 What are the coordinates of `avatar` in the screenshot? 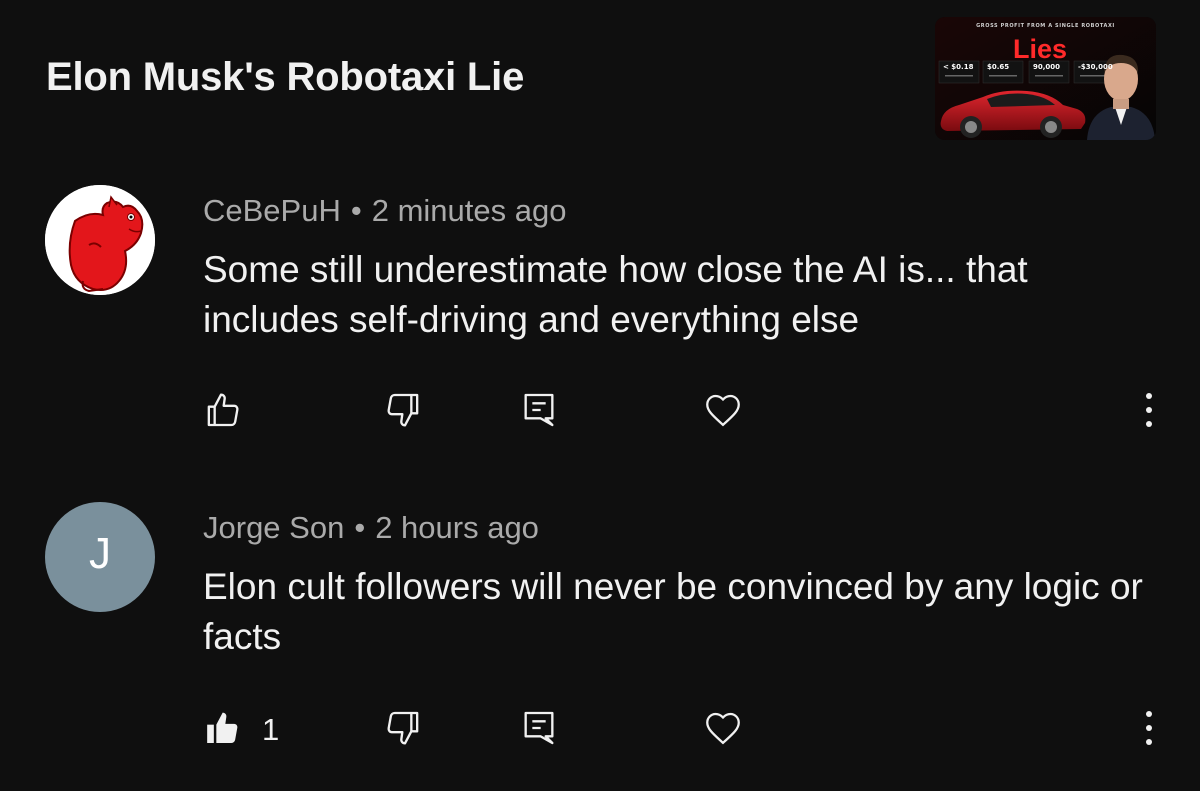 It's located at (100, 240).